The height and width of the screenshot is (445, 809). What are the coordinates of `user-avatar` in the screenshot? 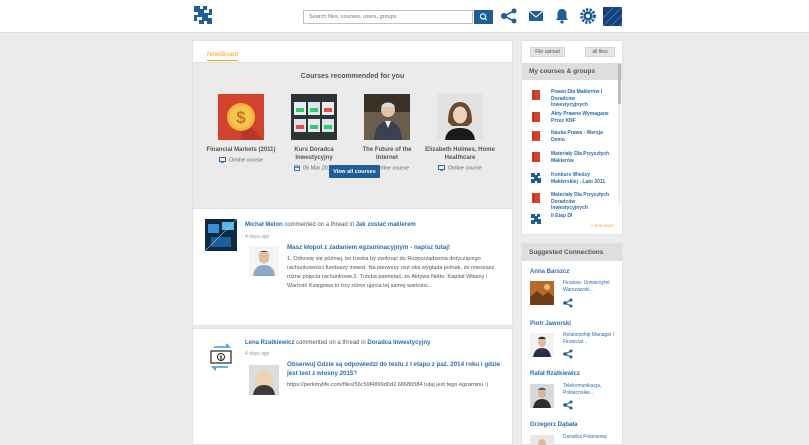 It's located at (612, 16).